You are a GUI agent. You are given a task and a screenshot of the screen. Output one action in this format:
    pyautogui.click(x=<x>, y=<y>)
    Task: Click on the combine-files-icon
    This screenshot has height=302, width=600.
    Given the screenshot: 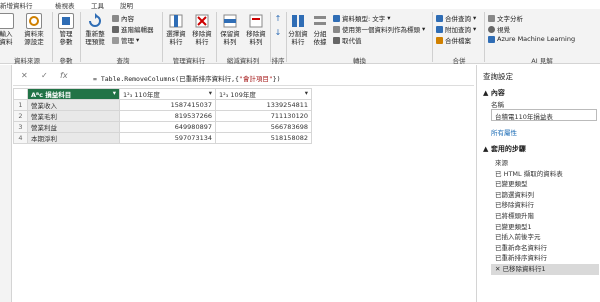 What is the action you would take?
    pyautogui.click(x=439, y=40)
    